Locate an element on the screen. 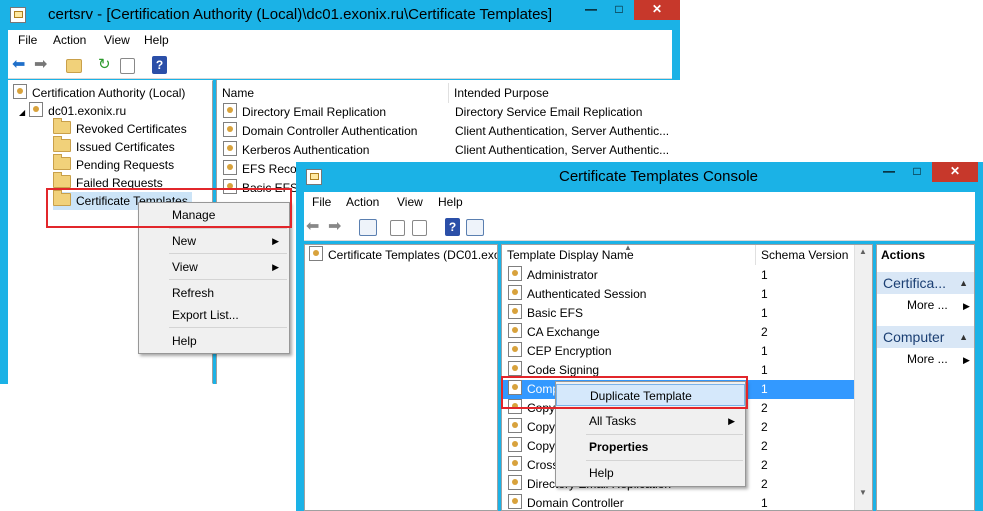 This screenshot has height=511, width=983. list-row-name: Domain Controller Authentication is located at coordinates (336, 131).